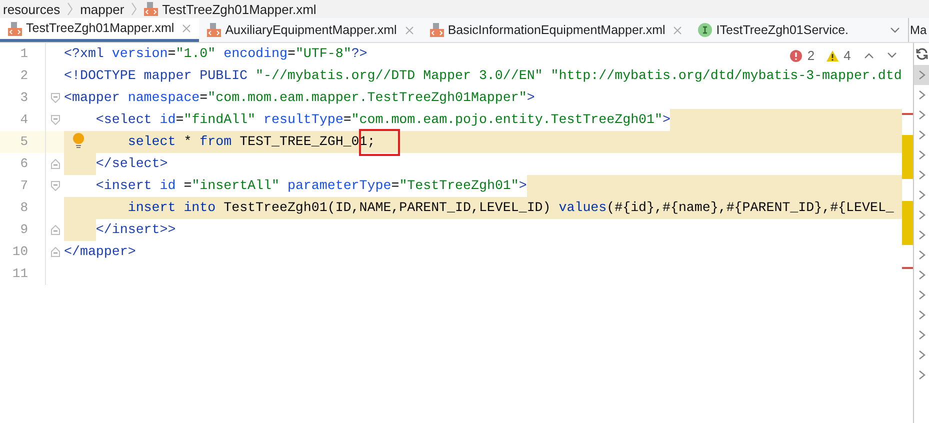 The height and width of the screenshot is (423, 929). Describe the element at coordinates (506, 120) in the screenshot. I see `code-token: "com.mom.eam.pojo.entity.TestTreeZgh01"` at that location.